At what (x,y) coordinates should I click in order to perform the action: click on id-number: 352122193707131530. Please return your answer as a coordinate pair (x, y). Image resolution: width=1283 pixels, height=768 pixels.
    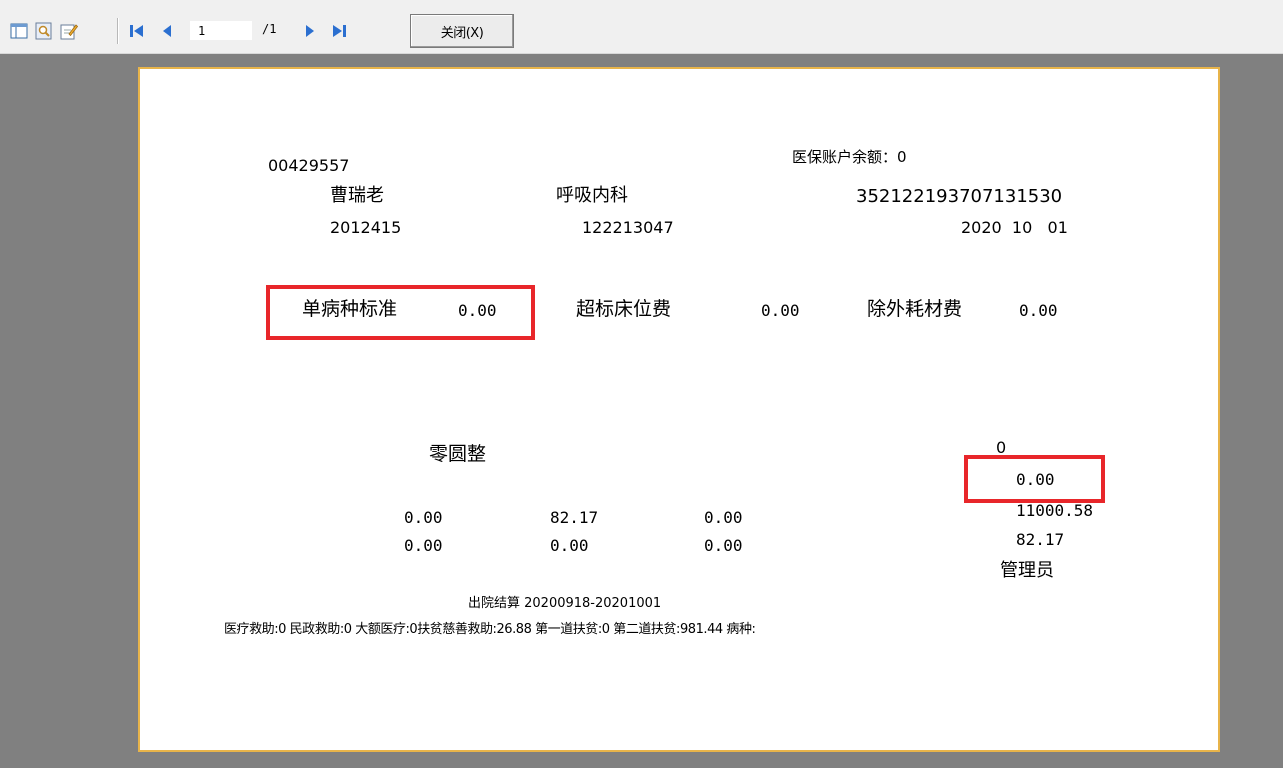
    Looking at the image, I should click on (959, 196).